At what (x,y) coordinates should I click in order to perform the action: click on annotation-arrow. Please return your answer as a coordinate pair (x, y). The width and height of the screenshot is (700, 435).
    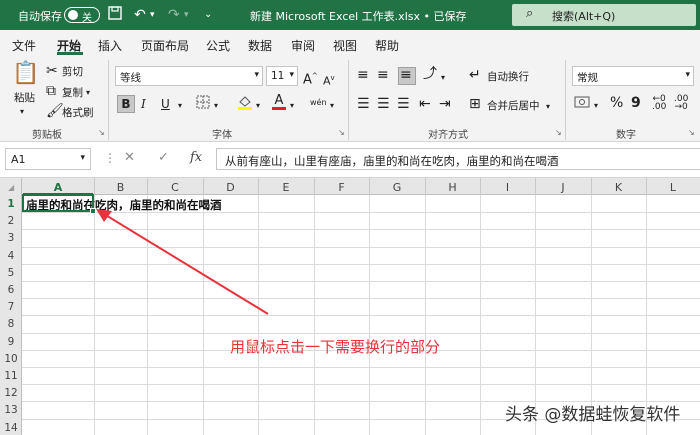
    Looking at the image, I should click on (182, 262).